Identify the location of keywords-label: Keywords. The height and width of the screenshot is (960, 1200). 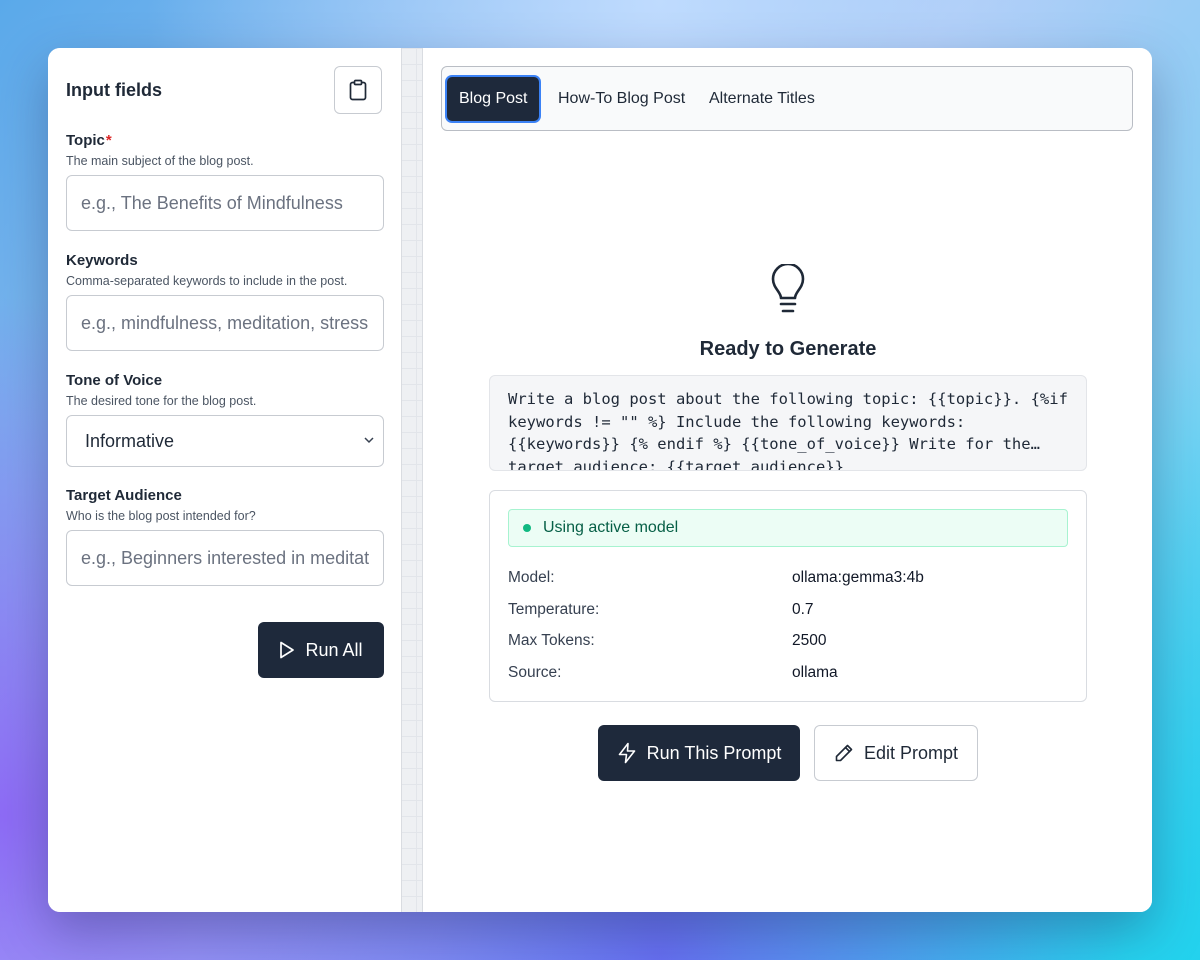
(102, 260).